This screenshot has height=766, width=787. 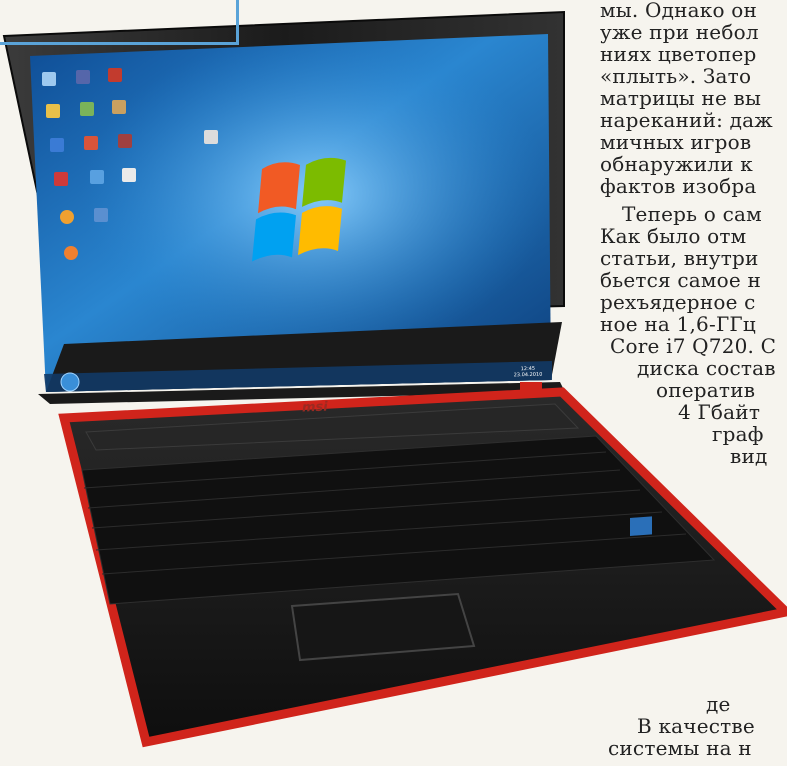 What do you see at coordinates (676, 142) in the screenshot?
I see `article-line: мичных игров` at bounding box center [676, 142].